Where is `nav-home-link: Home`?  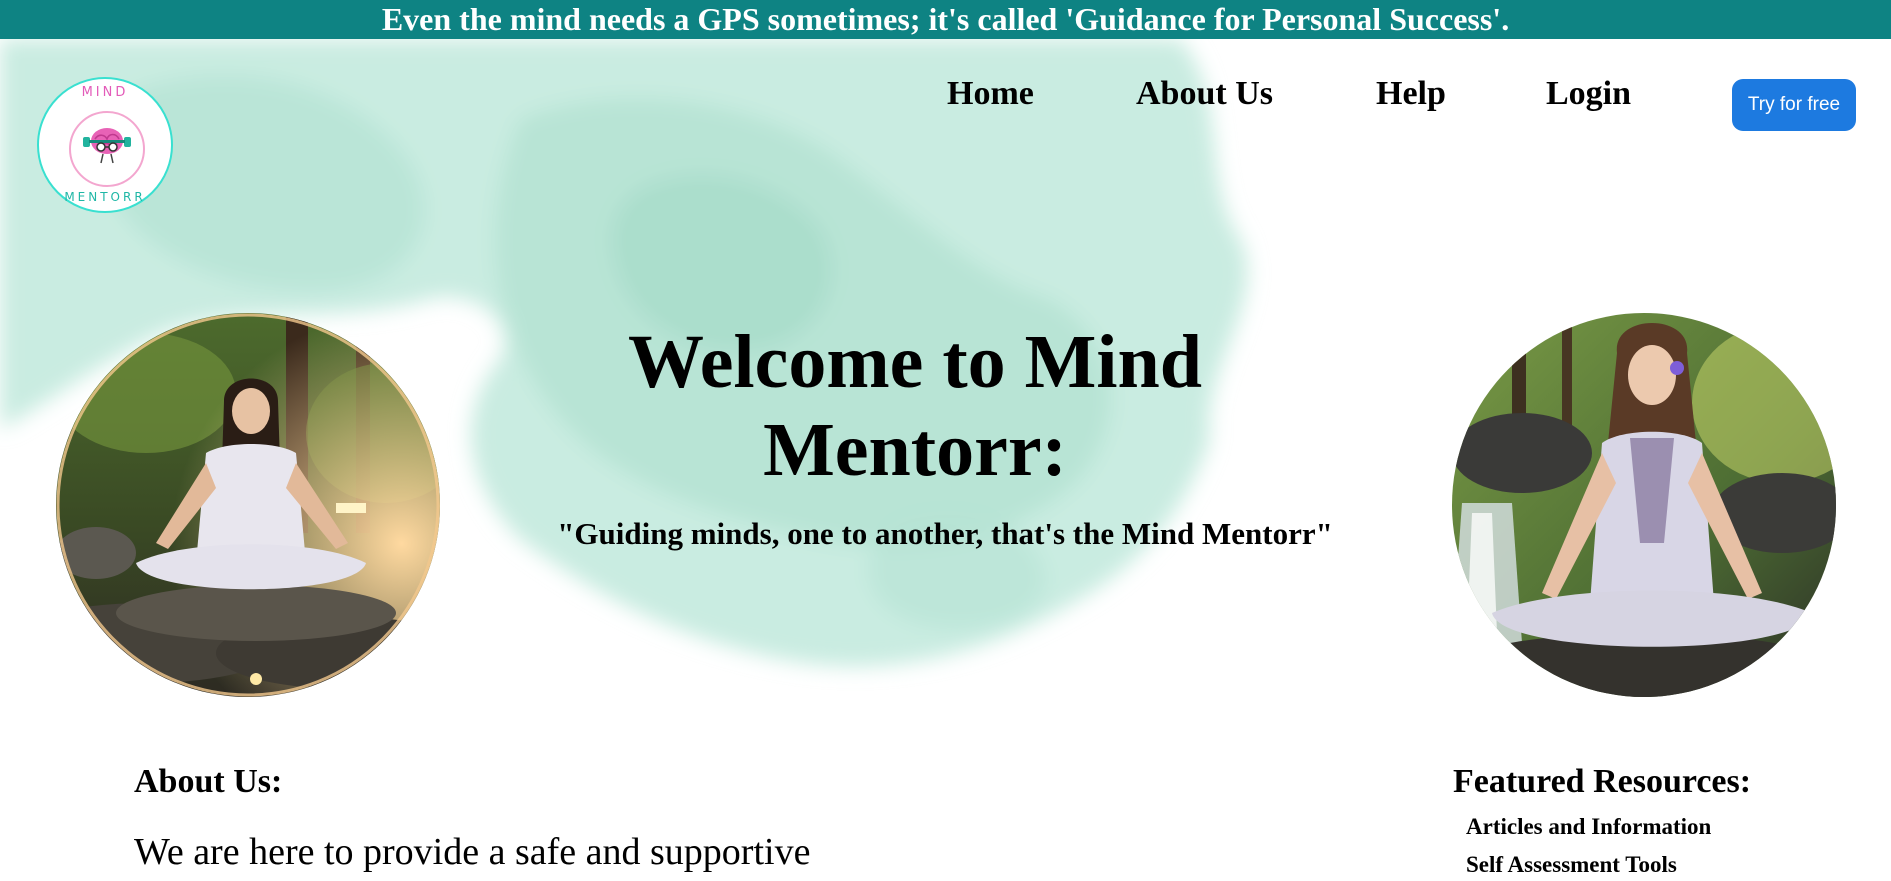 nav-home-link: Home is located at coordinates (990, 94).